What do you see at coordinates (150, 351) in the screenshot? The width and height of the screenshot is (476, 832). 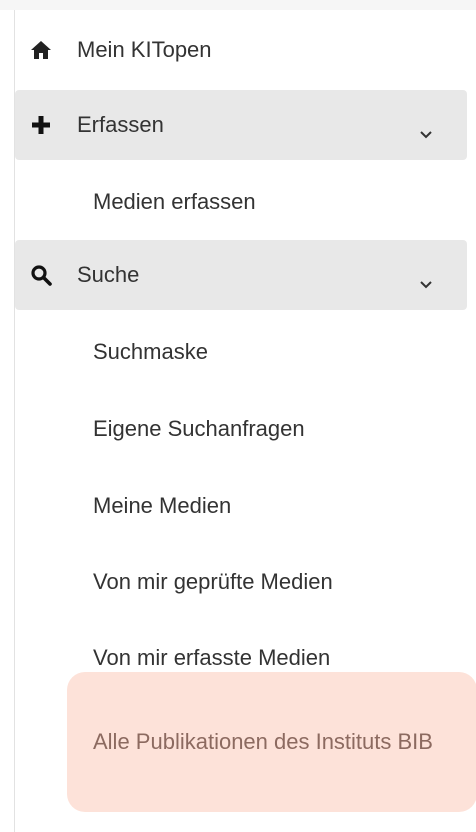 I see `nav-item-label: Suchmaske` at bounding box center [150, 351].